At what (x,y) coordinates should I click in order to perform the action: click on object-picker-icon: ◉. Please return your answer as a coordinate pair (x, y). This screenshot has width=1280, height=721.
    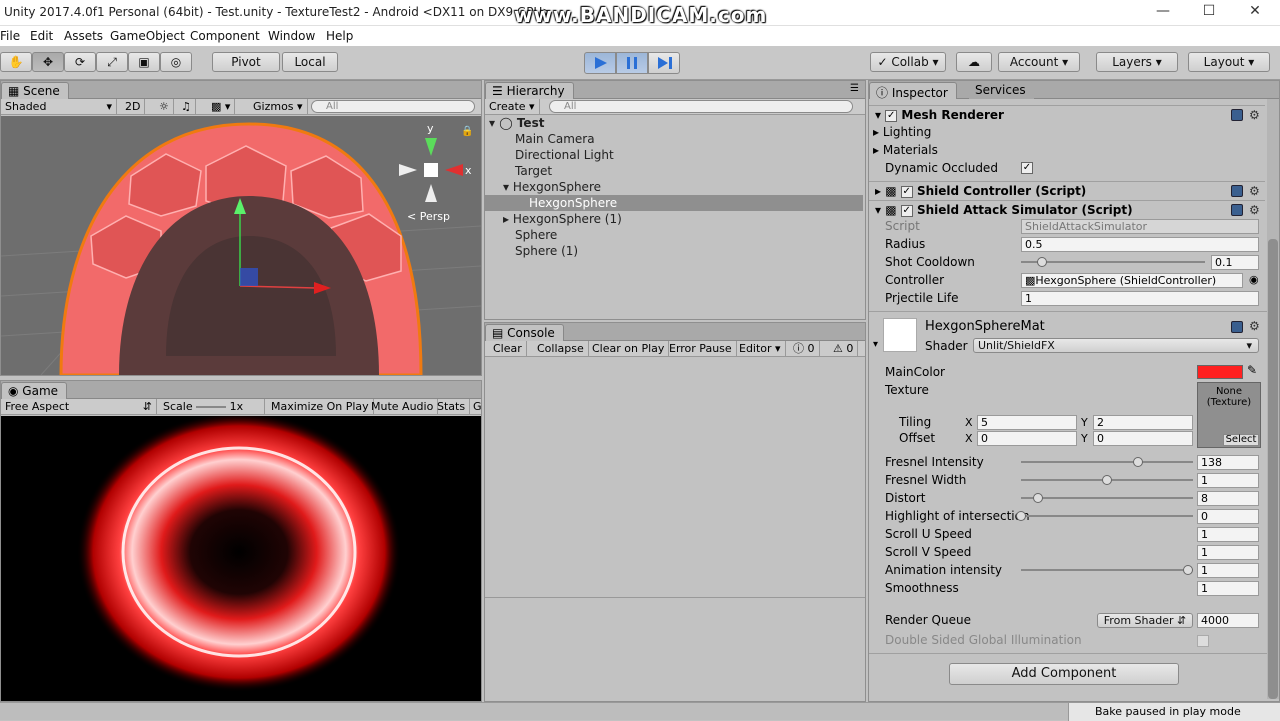
    Looking at the image, I should click on (1254, 280).